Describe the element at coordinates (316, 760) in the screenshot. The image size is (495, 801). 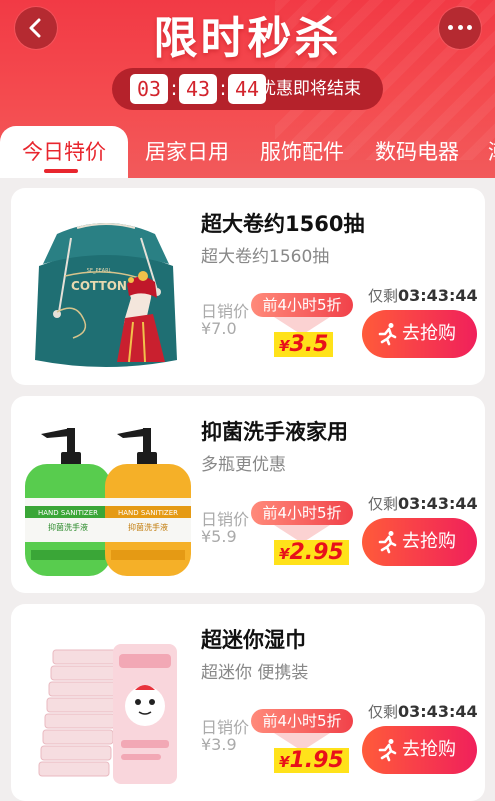
I see `price-value: 1.95` at that location.